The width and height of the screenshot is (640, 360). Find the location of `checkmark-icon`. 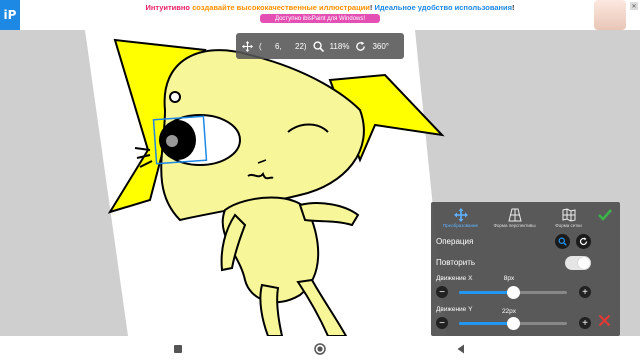

checkmark-icon is located at coordinates (605, 215).